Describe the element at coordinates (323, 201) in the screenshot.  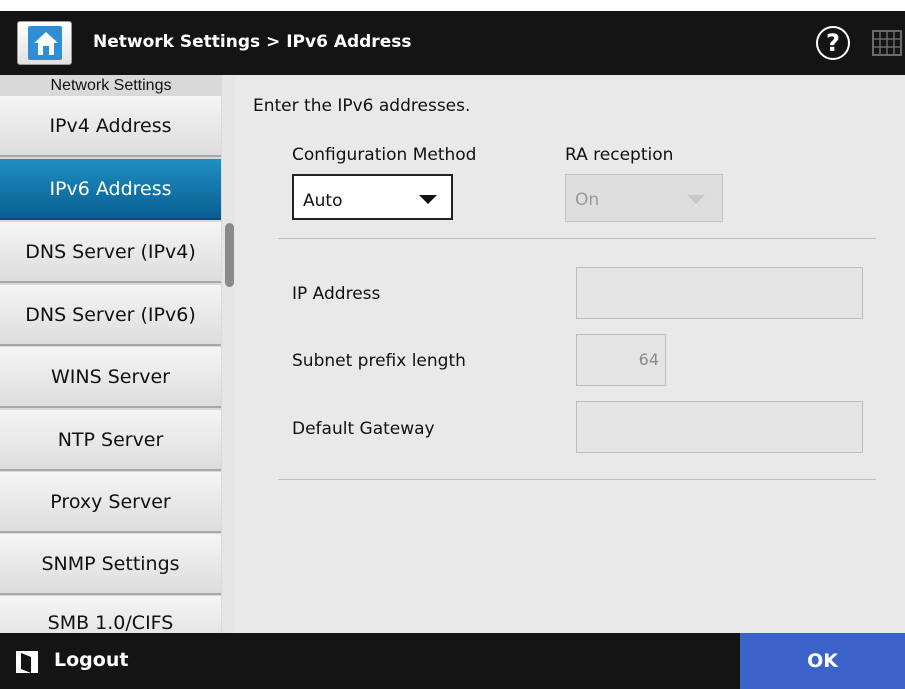
I see `configuration-method-value: Auto` at that location.